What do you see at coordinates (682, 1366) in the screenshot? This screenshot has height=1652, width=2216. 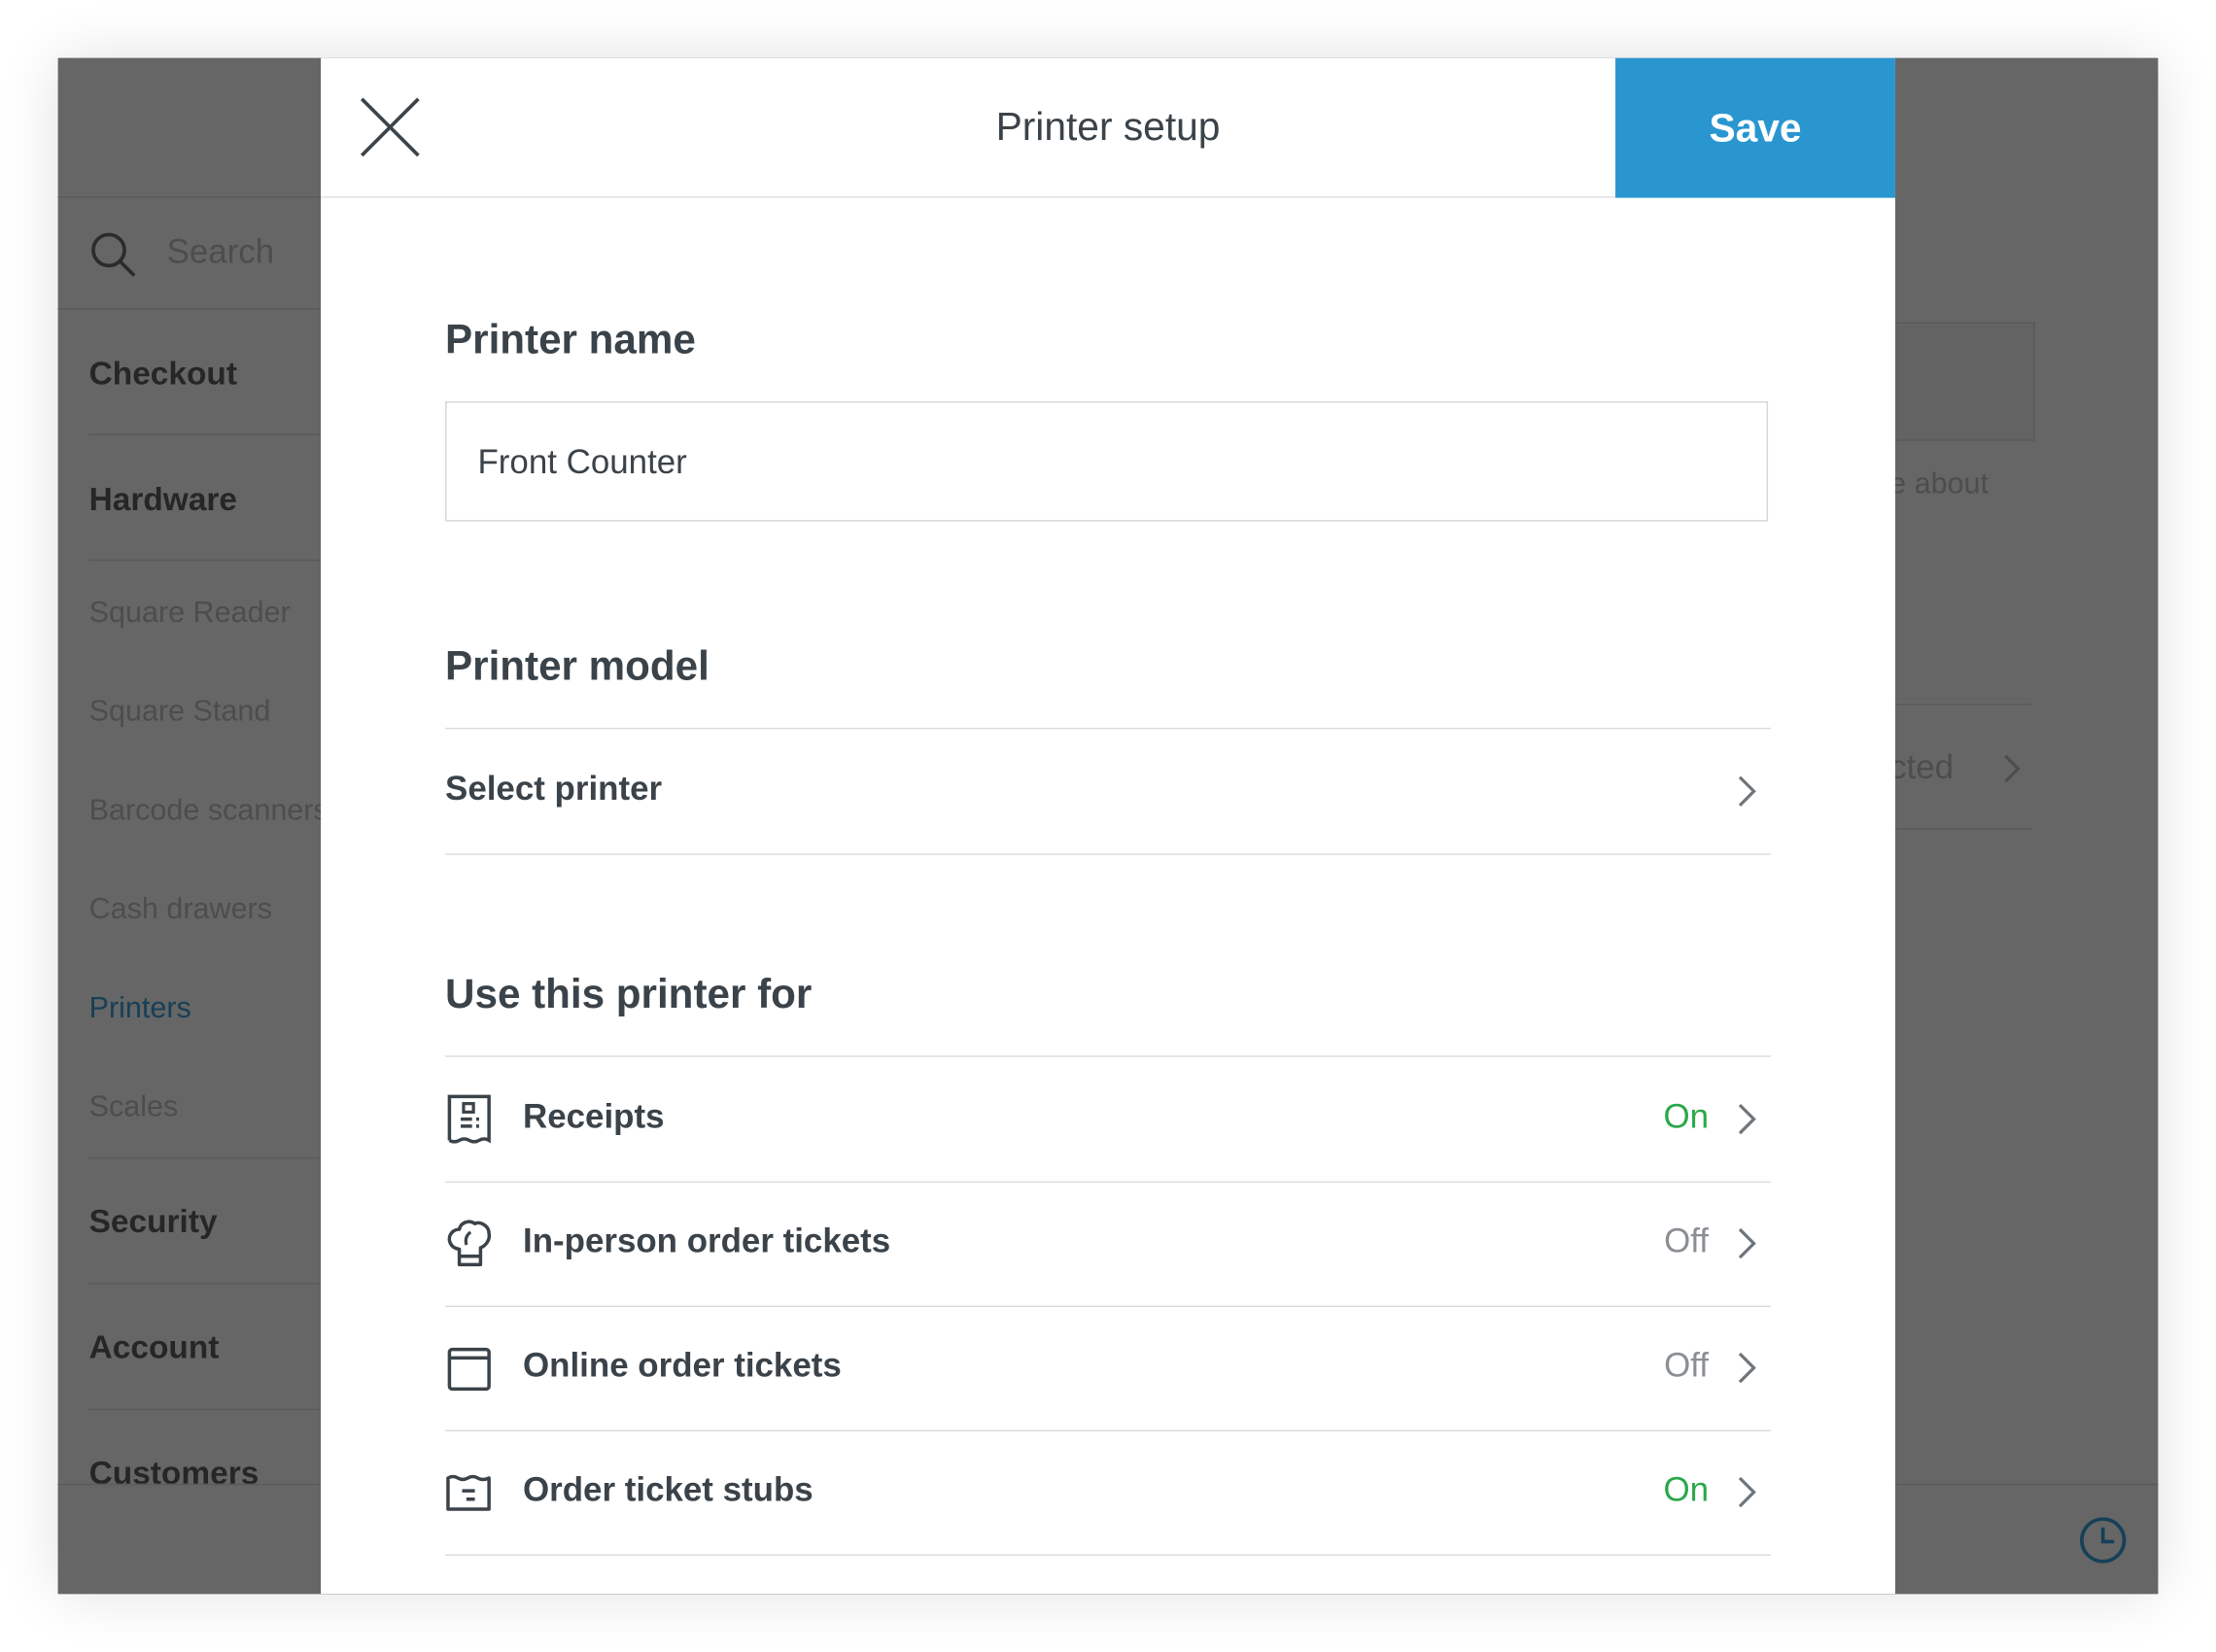 I see `row-label: Online order tickets` at bounding box center [682, 1366].